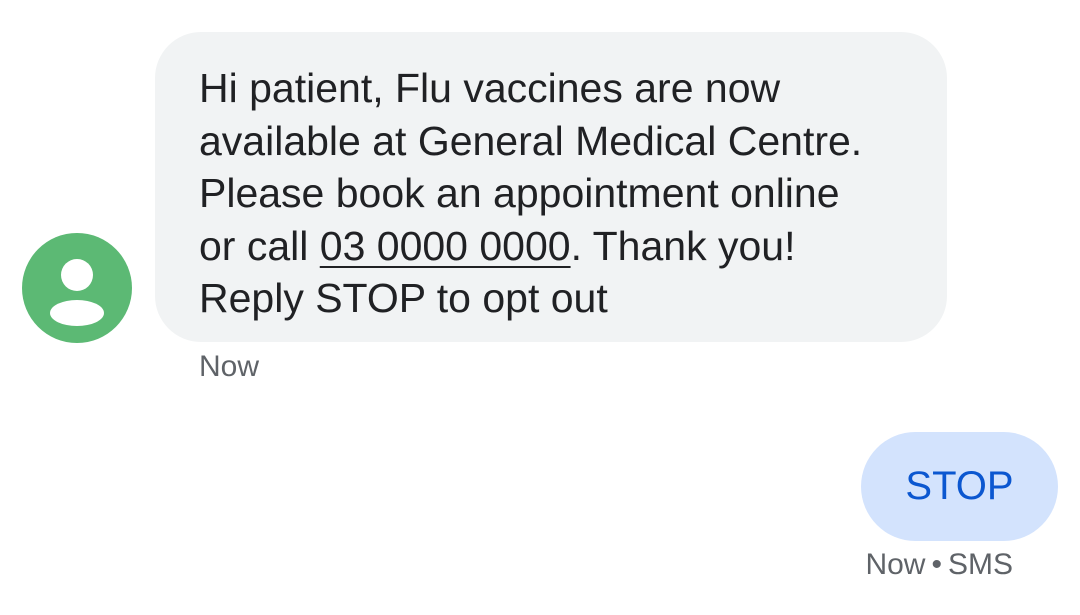 The image size is (1080, 615). Describe the element at coordinates (77, 292) in the screenshot. I see `person-icon` at that location.